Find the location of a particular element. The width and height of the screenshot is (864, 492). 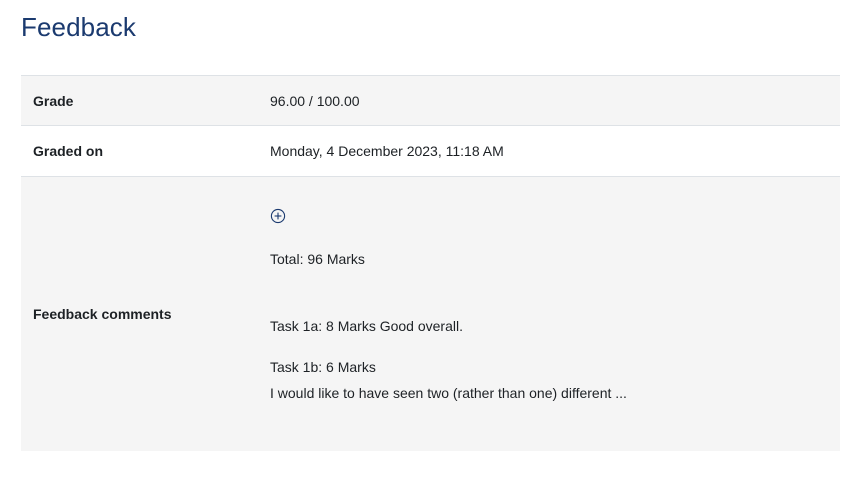

graded-on-value: Monday, 4 December 2023, 11:18 AM is located at coordinates (387, 151).